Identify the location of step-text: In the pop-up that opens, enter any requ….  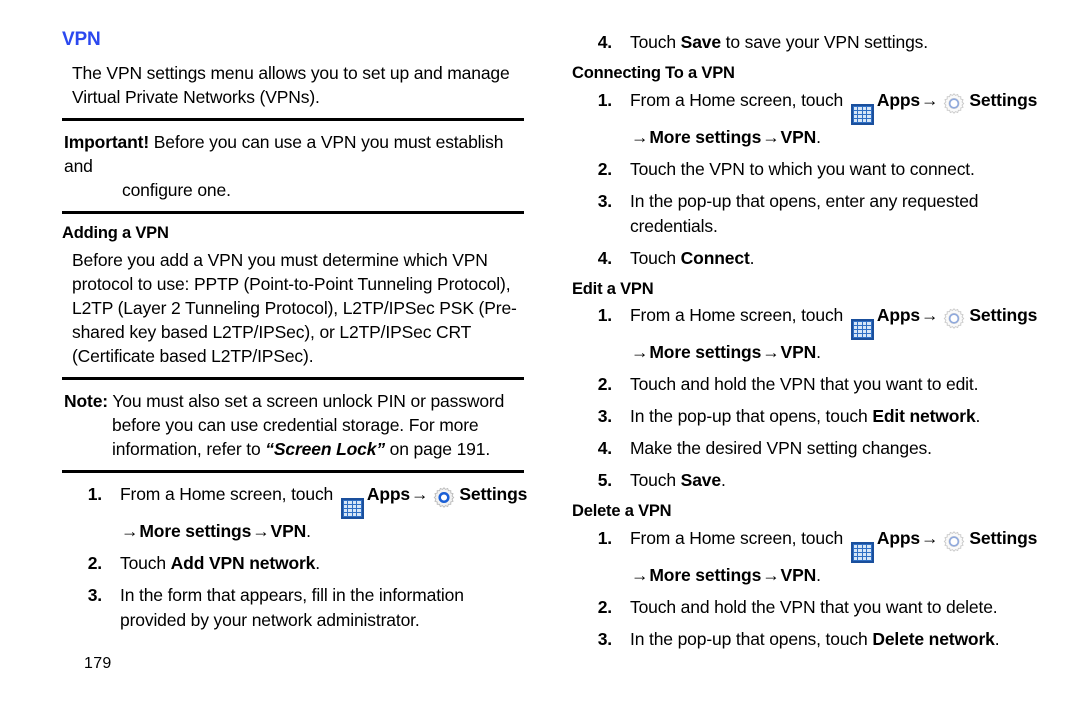
(804, 213).